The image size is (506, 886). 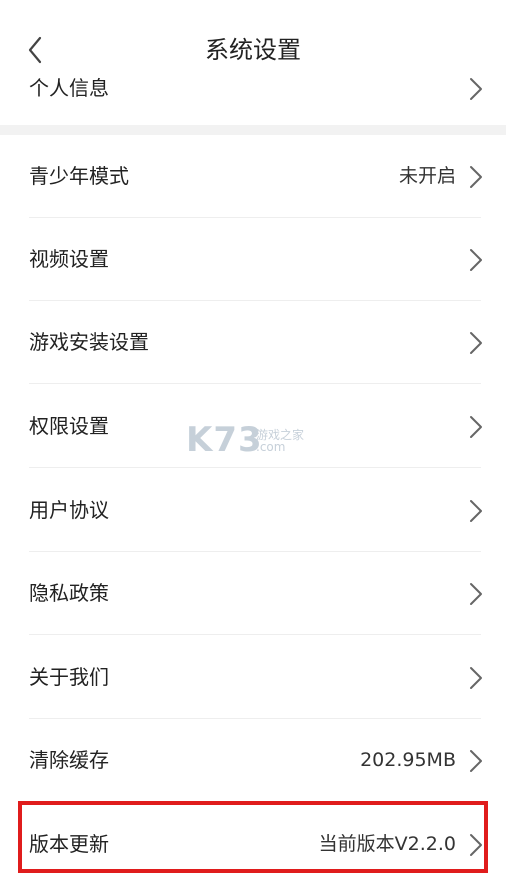 I want to click on row-about-us: 关于我们, so click(x=253, y=677).